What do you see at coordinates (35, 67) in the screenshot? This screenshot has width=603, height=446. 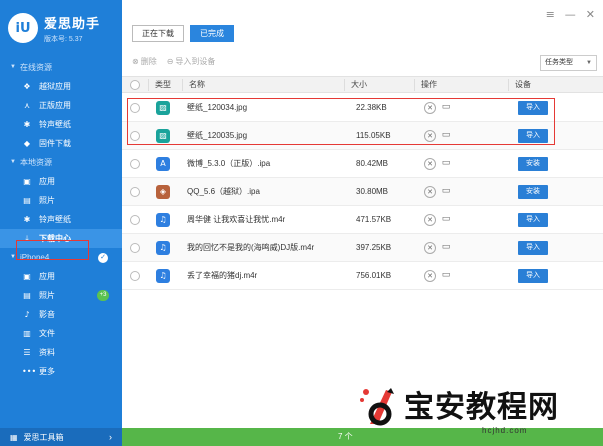 I see `section-title: 在线资源` at bounding box center [35, 67].